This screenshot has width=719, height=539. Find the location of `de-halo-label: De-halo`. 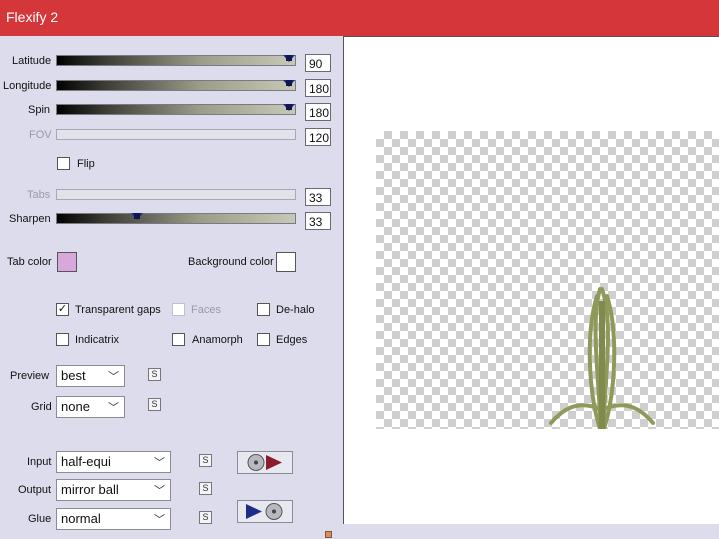

de-halo-label: De-halo is located at coordinates (295, 310).